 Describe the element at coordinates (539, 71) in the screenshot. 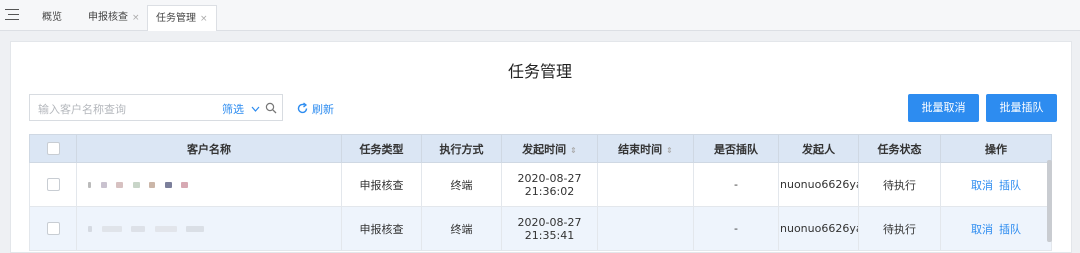

I see `page-title: 任务管理` at that location.